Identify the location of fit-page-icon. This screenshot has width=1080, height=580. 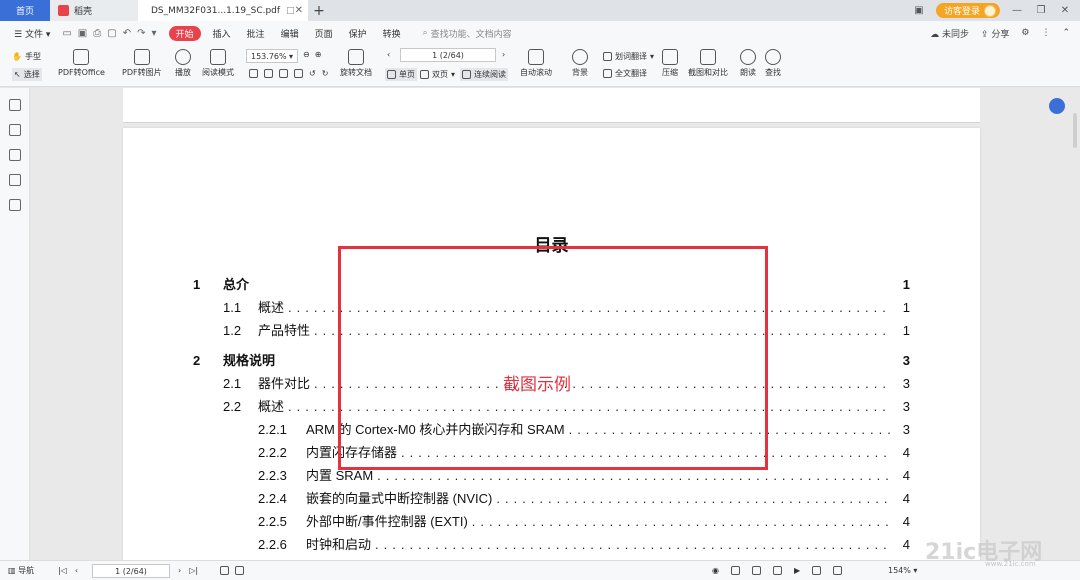
(268, 73).